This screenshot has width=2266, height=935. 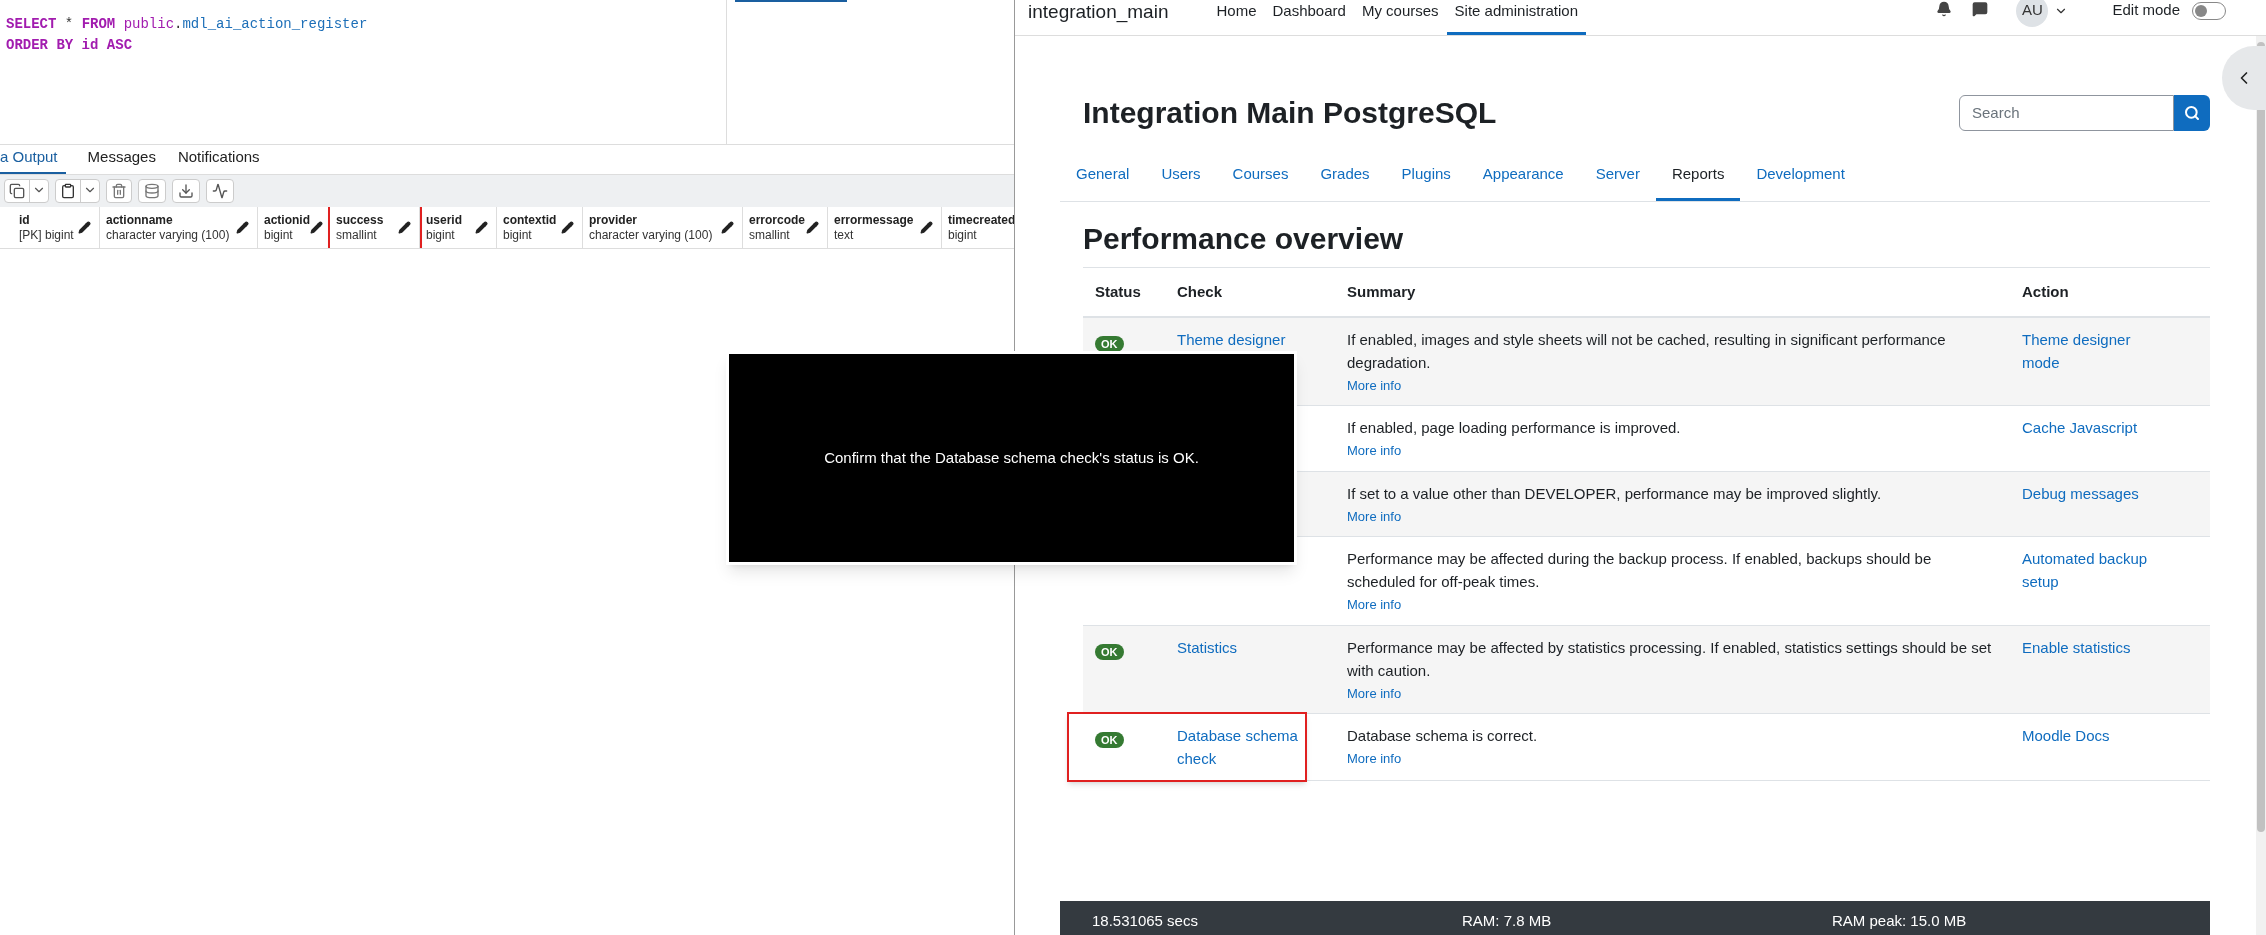 I want to click on column-header: errormessage text, so click(x=885, y=227).